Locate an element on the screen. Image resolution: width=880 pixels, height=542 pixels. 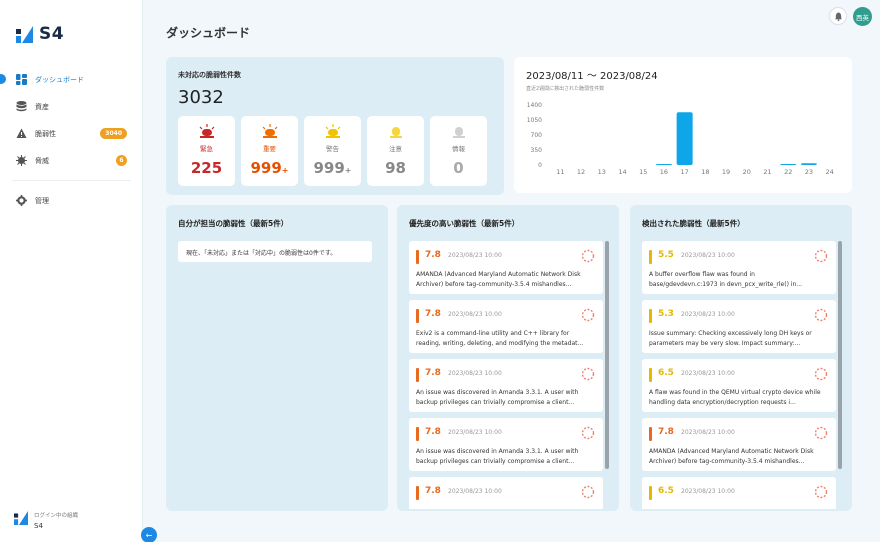
sidebar-item-label: 資産 is located at coordinates (42, 106).